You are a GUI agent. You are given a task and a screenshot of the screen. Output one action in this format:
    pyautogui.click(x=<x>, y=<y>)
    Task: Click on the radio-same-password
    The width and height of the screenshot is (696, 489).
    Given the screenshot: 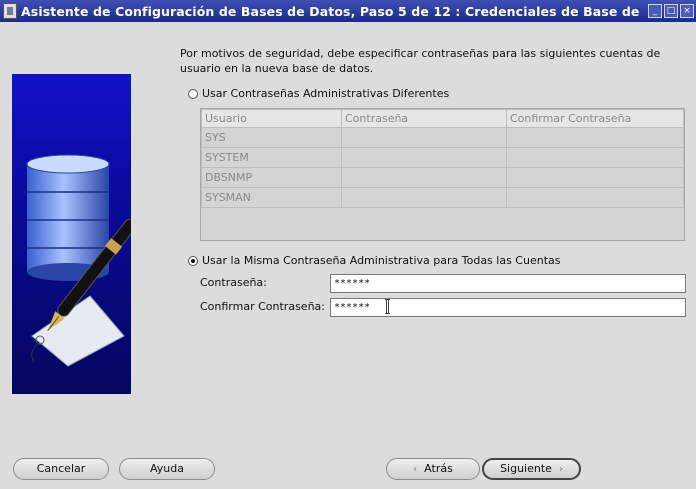 What is the action you would take?
    pyautogui.click(x=193, y=260)
    